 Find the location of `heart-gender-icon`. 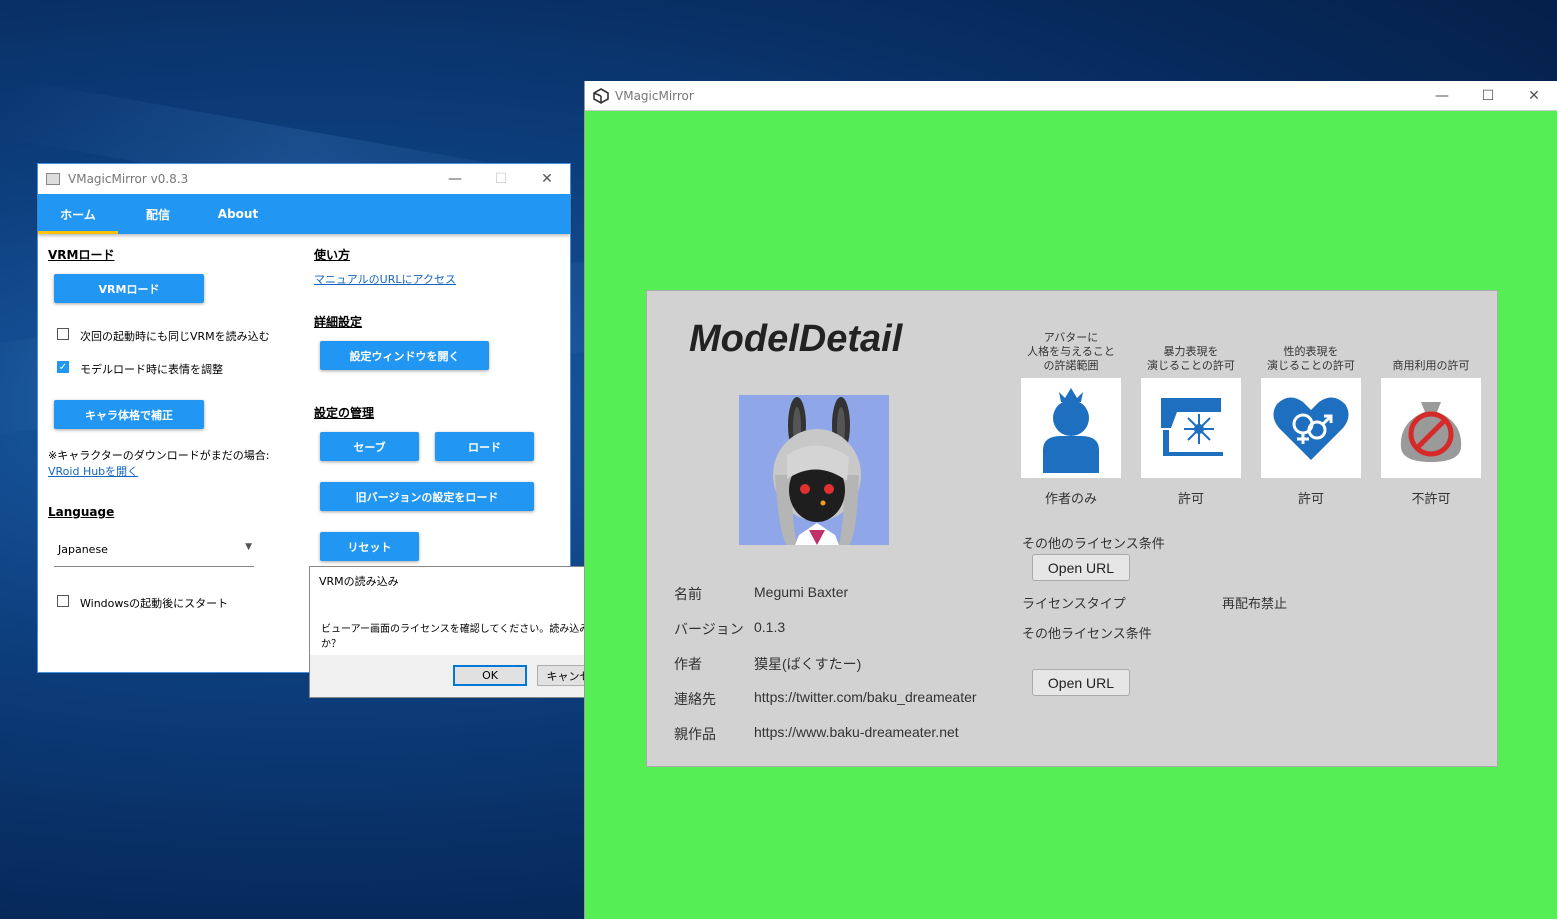

heart-gender-icon is located at coordinates (1311, 428).